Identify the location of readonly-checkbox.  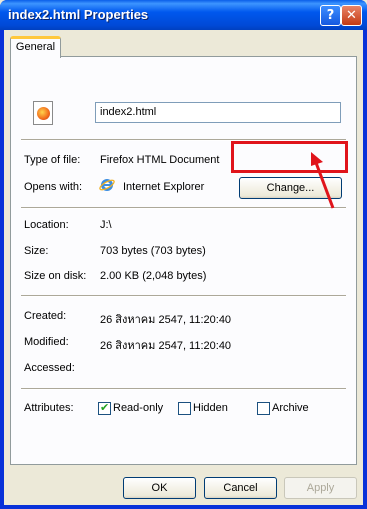
(104, 408).